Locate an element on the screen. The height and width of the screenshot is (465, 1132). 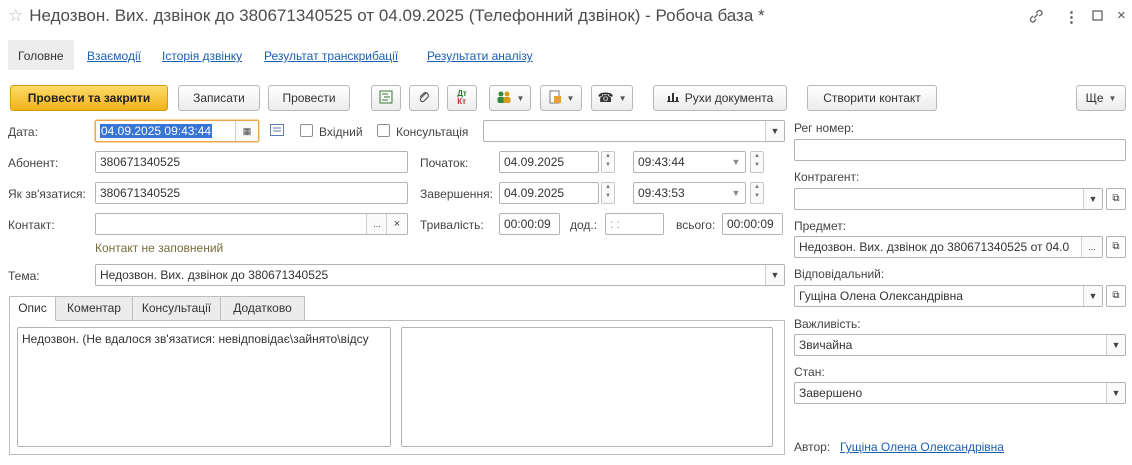
importance-label: Важливість: is located at coordinates (827, 324).